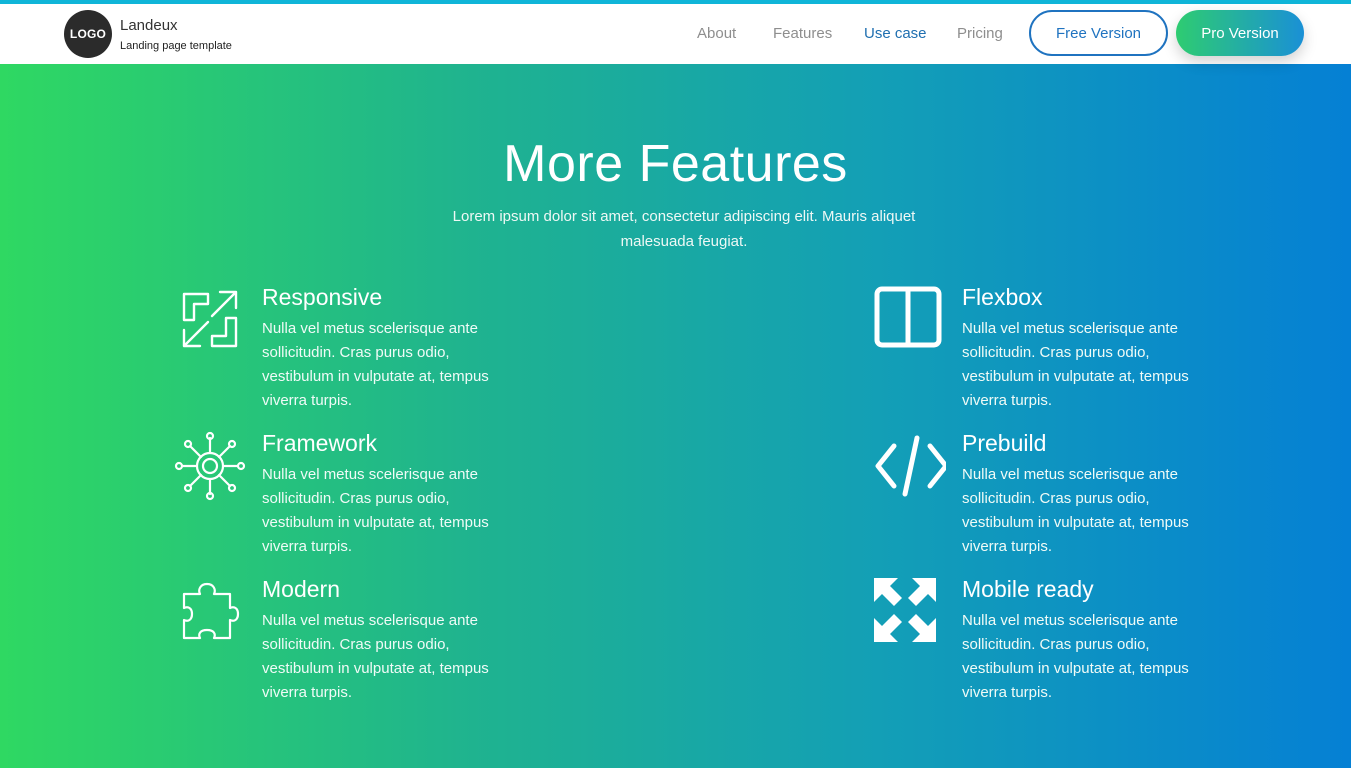 This screenshot has height=768, width=1351. I want to click on nav-link-features: Features, so click(802, 33).